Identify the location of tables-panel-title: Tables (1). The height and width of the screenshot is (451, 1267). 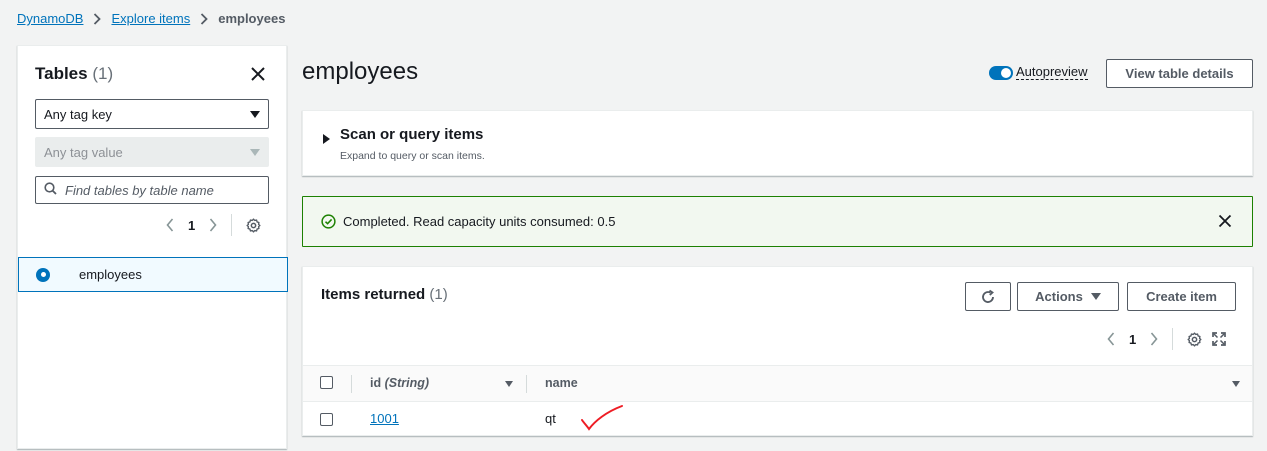
(74, 74).